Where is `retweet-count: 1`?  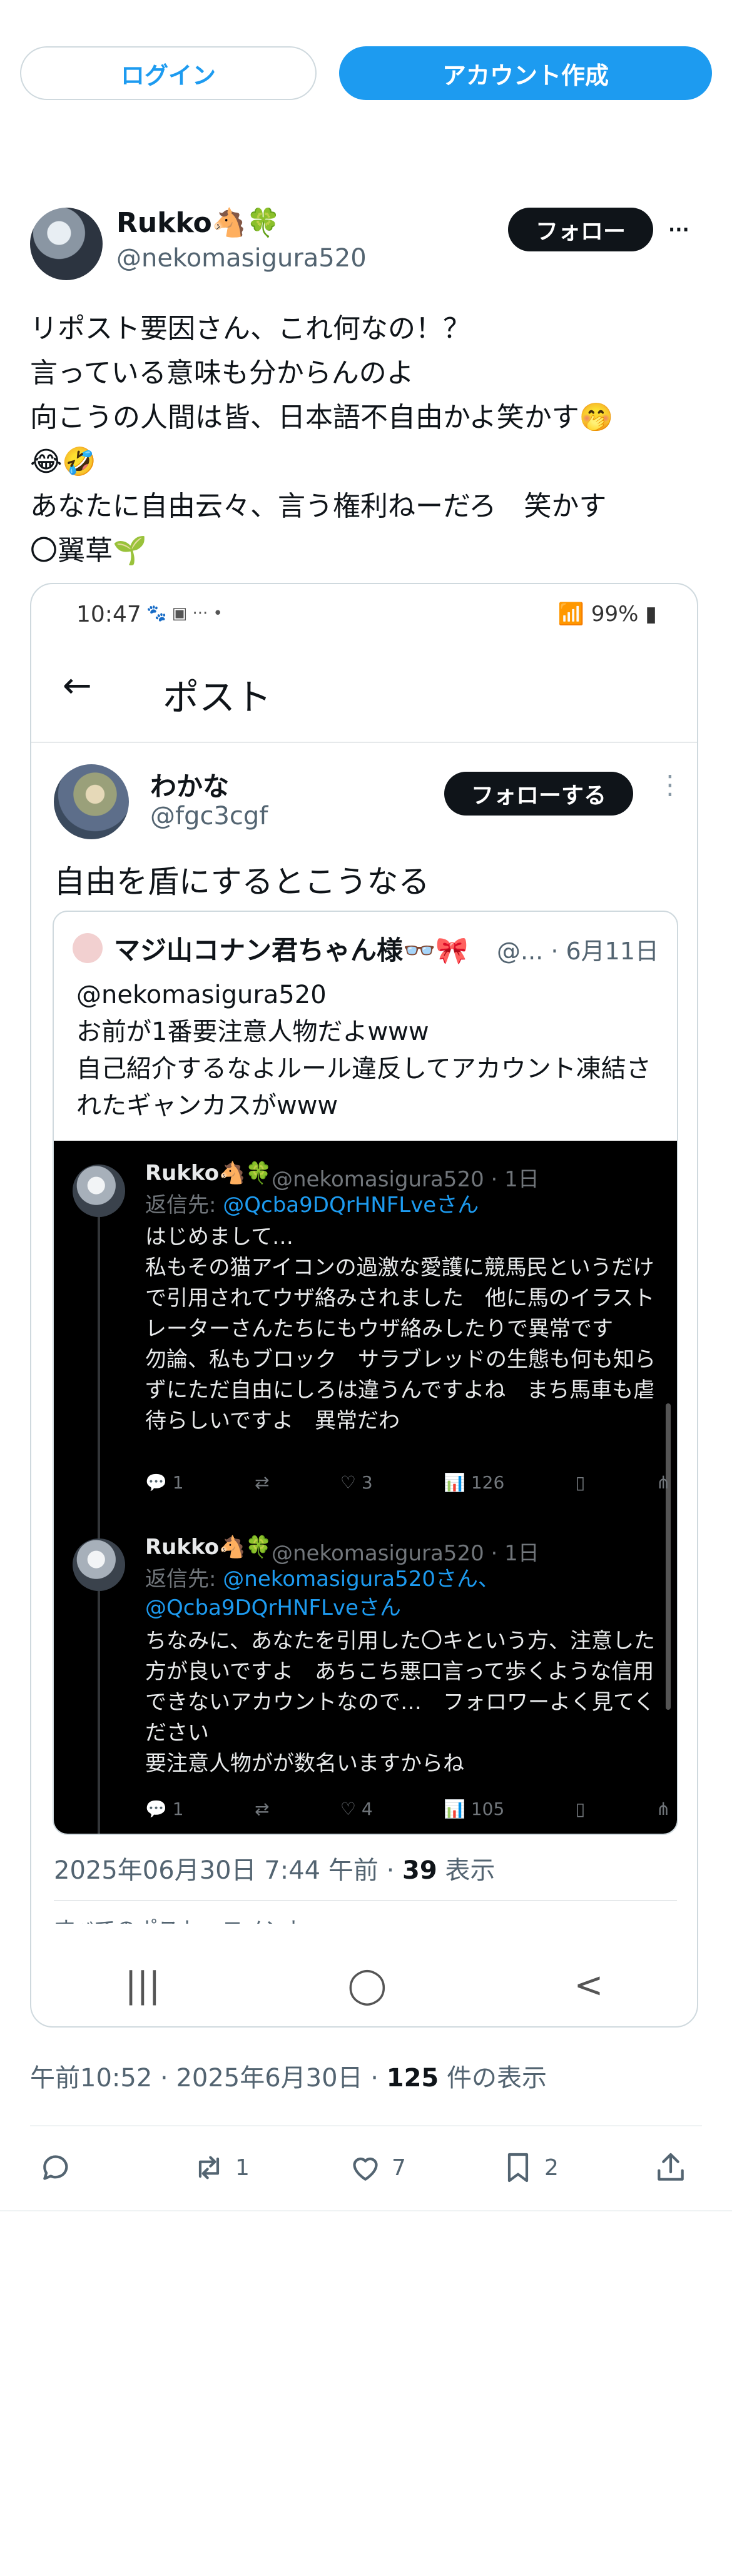 retweet-count: 1 is located at coordinates (243, 2167).